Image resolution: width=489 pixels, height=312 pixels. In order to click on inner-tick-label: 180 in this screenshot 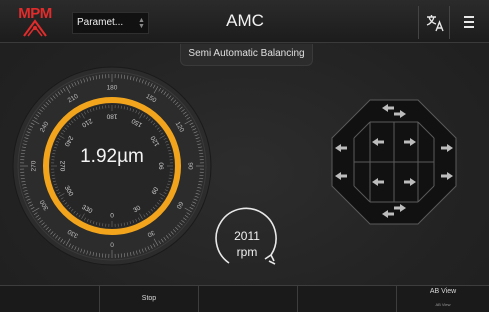, I will do `click(111, 115)`.